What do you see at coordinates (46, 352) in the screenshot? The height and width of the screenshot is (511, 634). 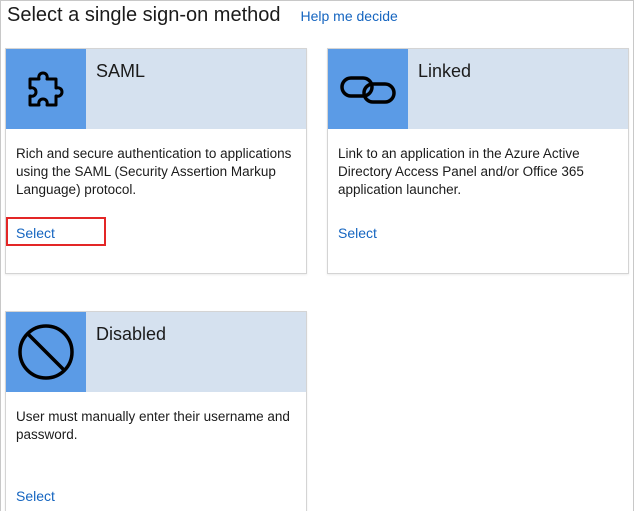 I see `disabled-icon` at bounding box center [46, 352].